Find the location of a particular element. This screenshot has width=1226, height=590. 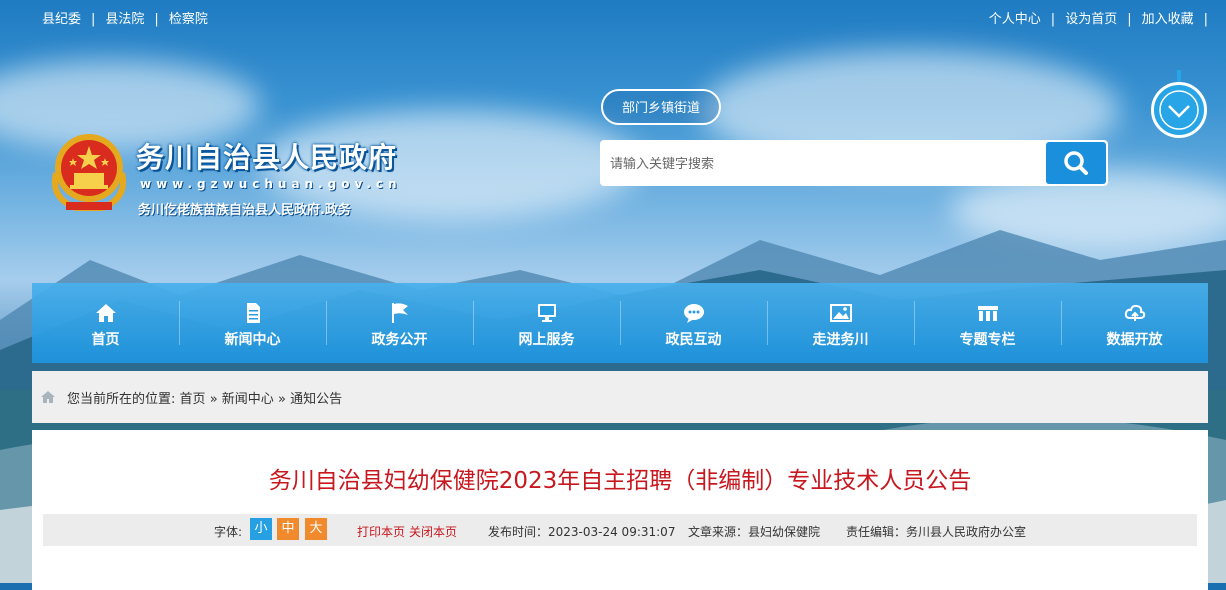

site-url: www.gzwuchuan.gov.cn is located at coordinates (271, 184).